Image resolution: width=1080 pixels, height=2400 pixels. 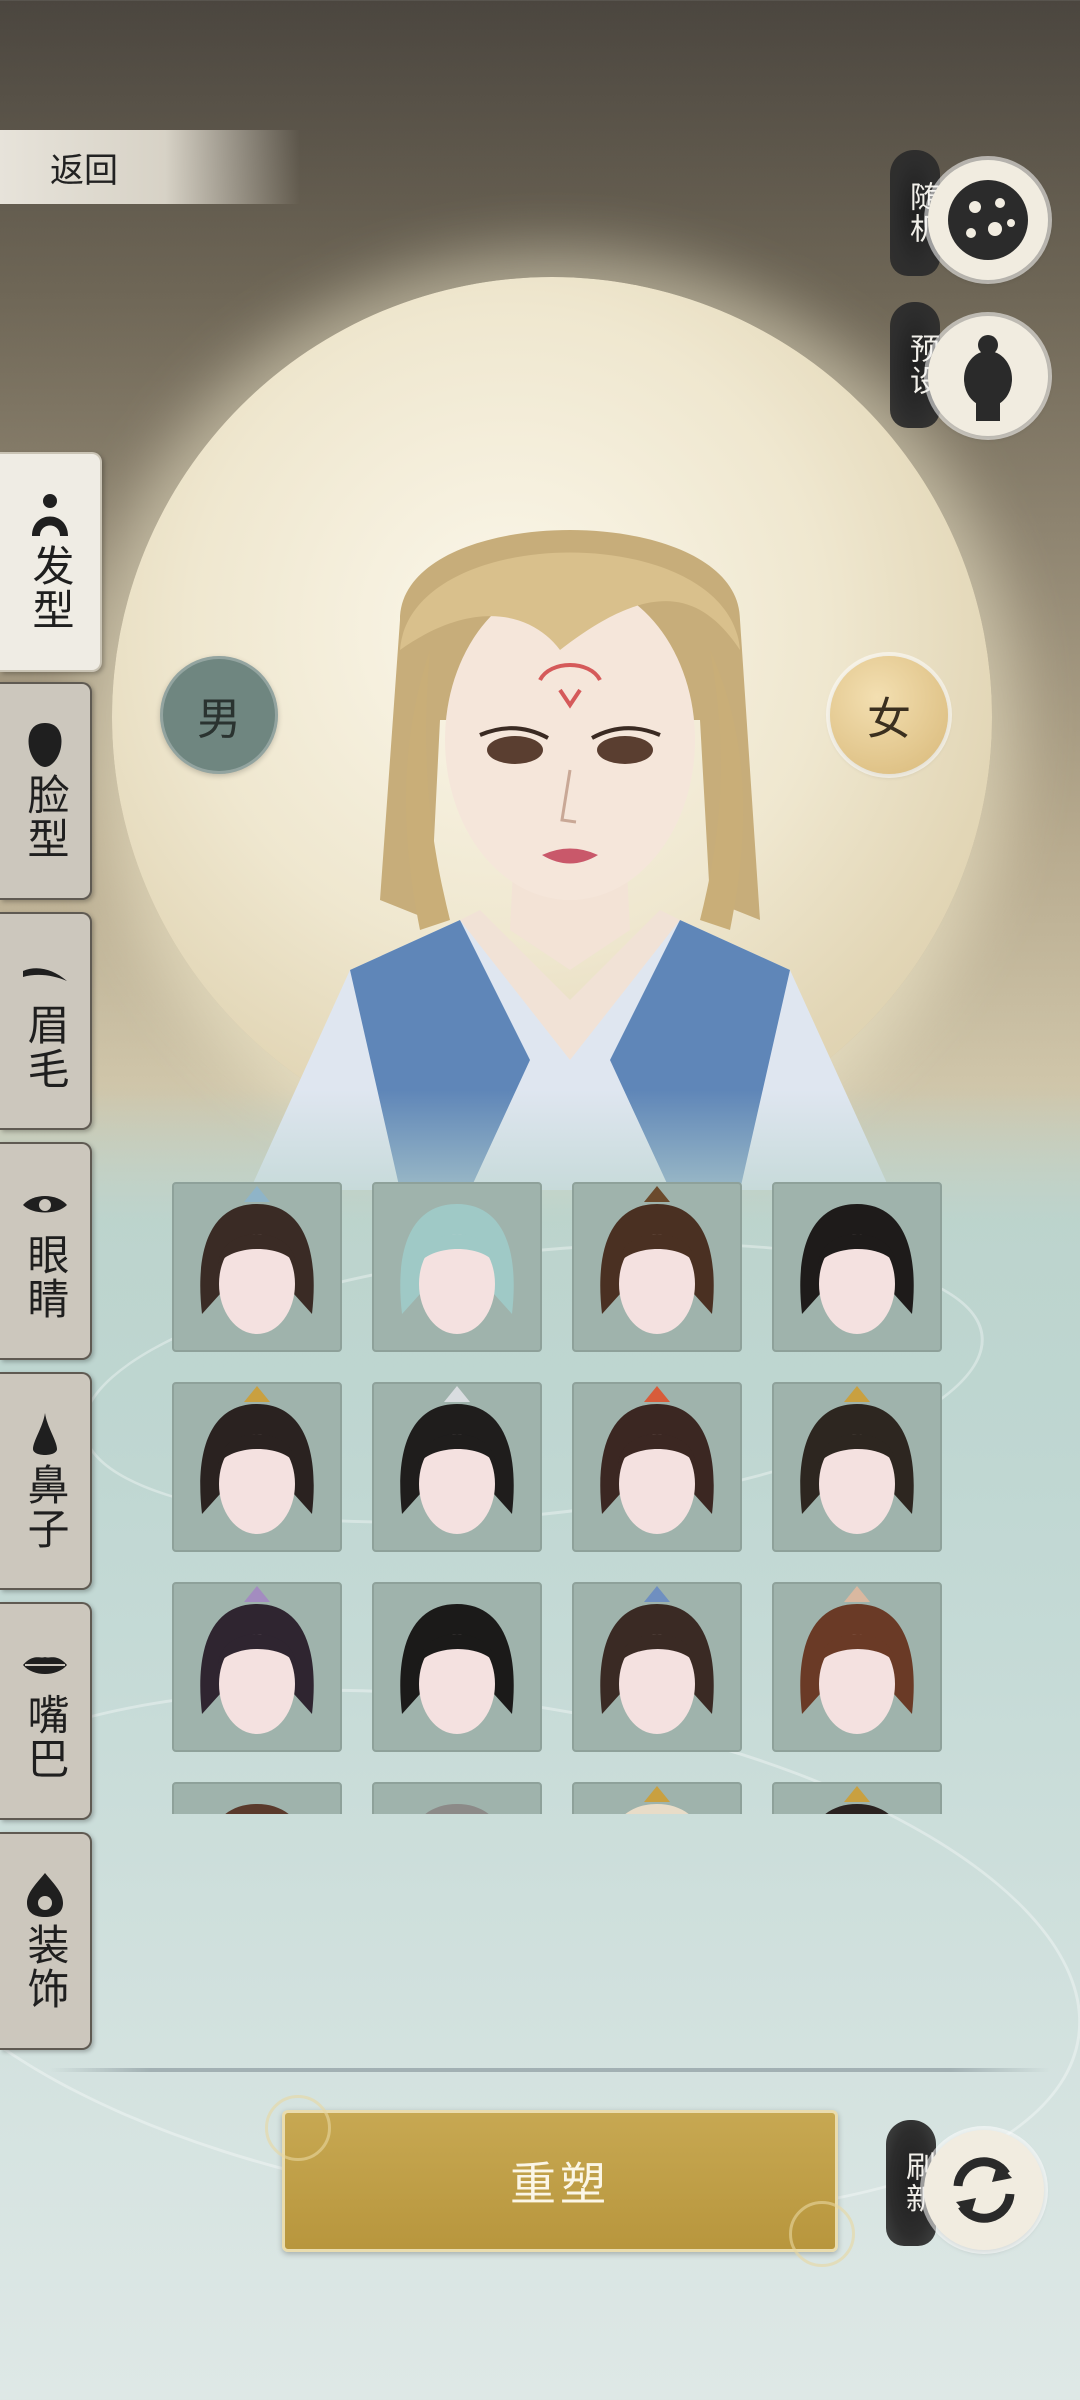 I want to click on face-silhouette-icon, so click(x=45, y=745).